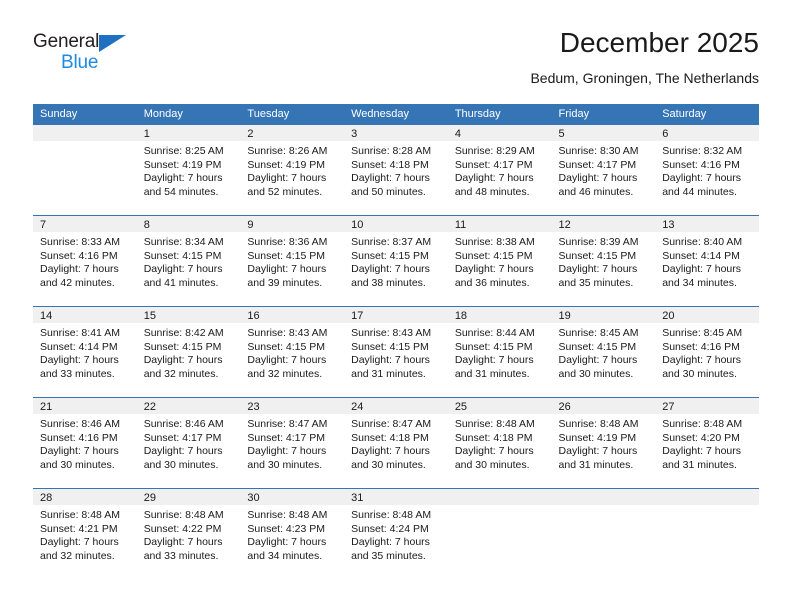 This screenshot has width=792, height=612. Describe the element at coordinates (596, 373) in the screenshot. I see `daylight-text-cont: and 30 minutes.` at that location.